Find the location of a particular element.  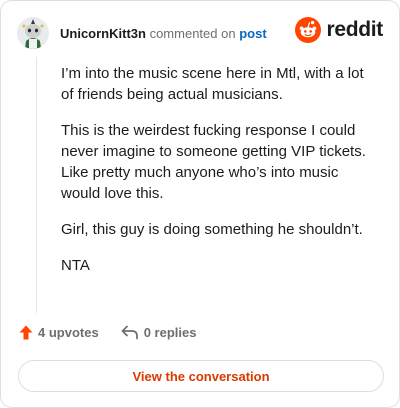

avatar is located at coordinates (33, 33).